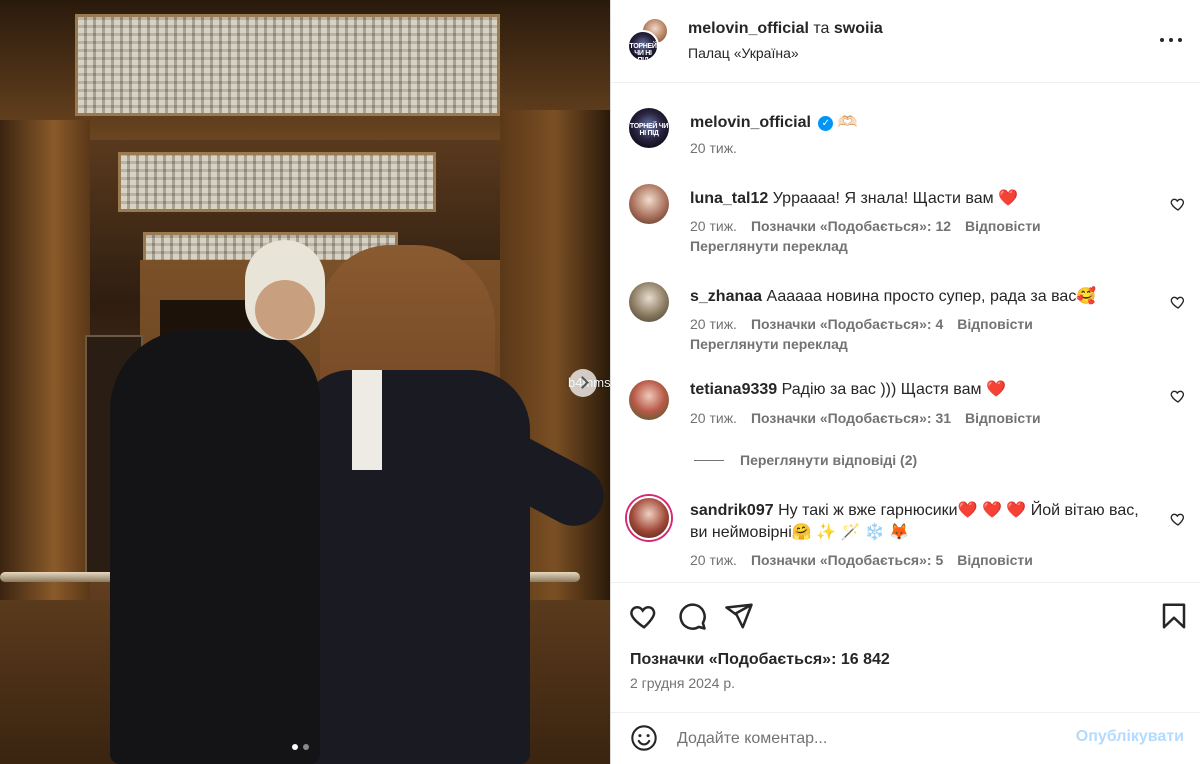 This screenshot has width=1200, height=764. What do you see at coordinates (644, 738) in the screenshot?
I see `emoji-smiley-icon` at bounding box center [644, 738].